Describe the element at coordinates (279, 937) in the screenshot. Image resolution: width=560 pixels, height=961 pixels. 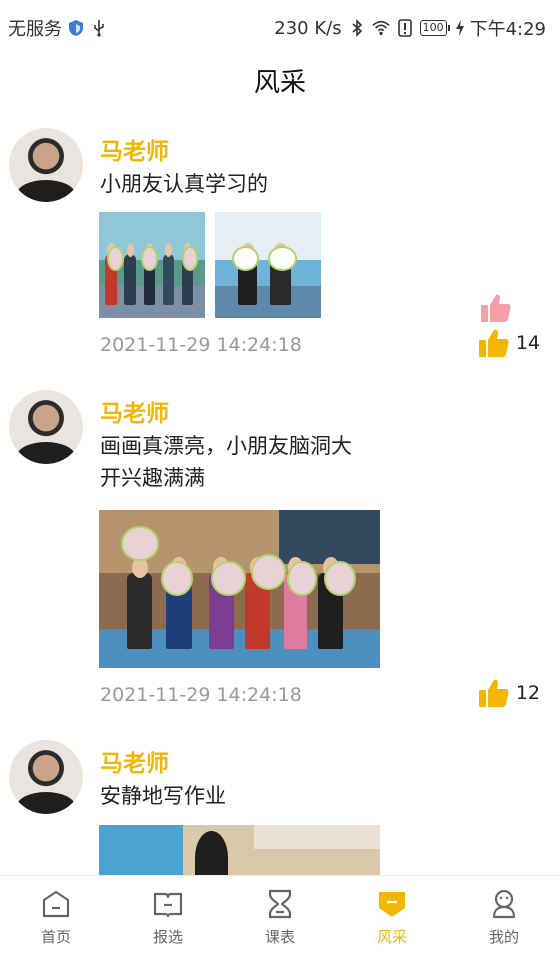
I see `nav-label: 课表` at that location.